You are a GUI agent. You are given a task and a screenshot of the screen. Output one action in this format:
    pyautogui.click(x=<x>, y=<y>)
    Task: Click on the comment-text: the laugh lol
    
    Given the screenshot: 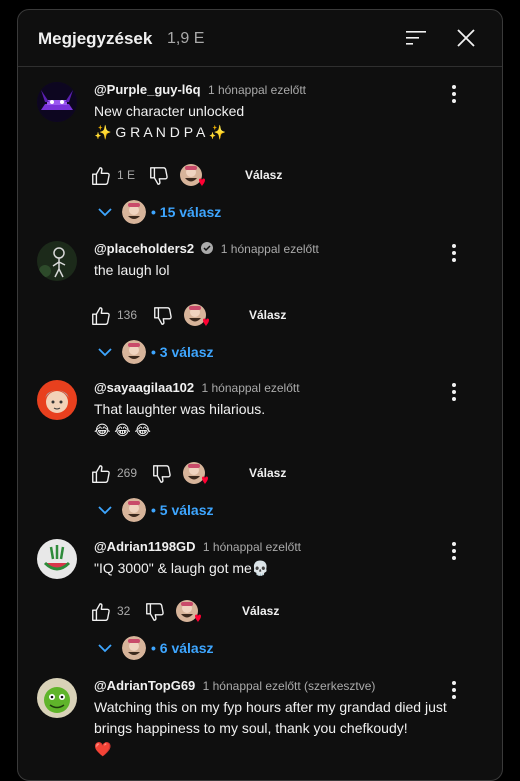 What is the action you would take?
    pyautogui.click(x=132, y=270)
    